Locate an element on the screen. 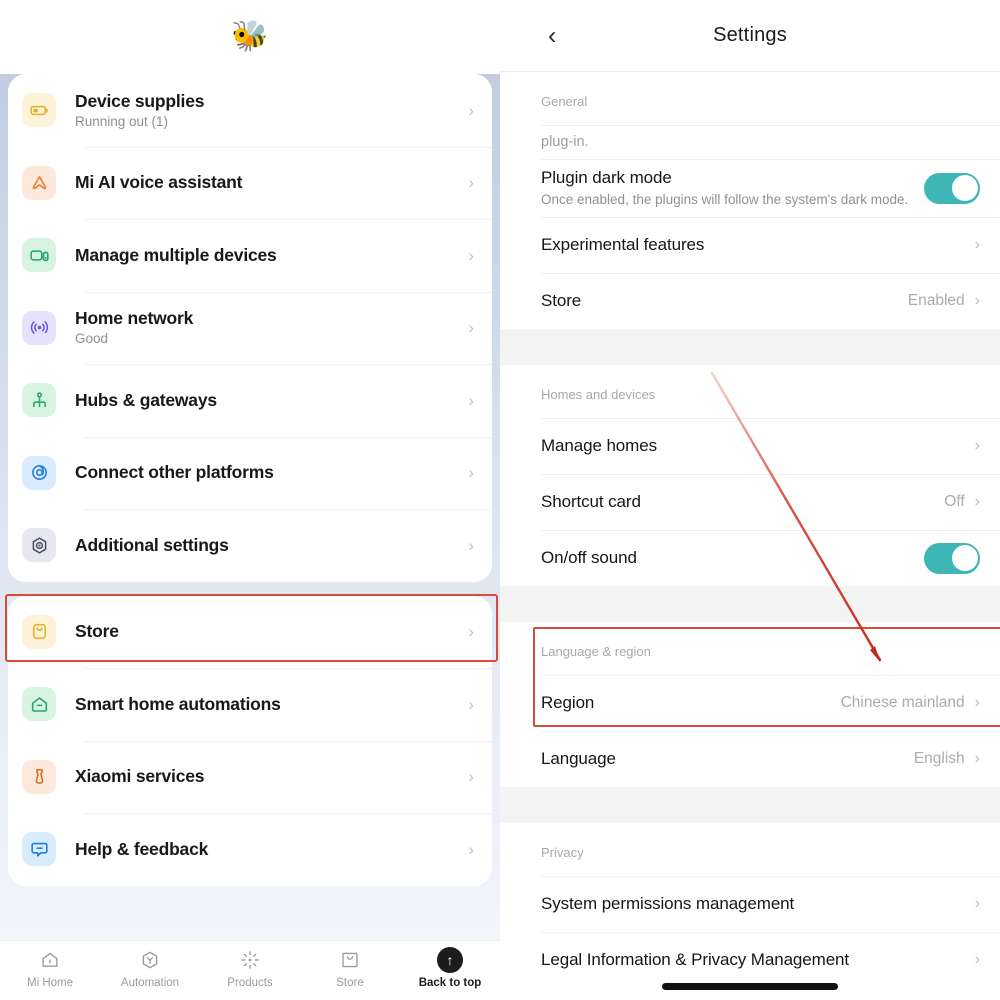  arrow-up-circle-icon: ↑ is located at coordinates (450, 960).